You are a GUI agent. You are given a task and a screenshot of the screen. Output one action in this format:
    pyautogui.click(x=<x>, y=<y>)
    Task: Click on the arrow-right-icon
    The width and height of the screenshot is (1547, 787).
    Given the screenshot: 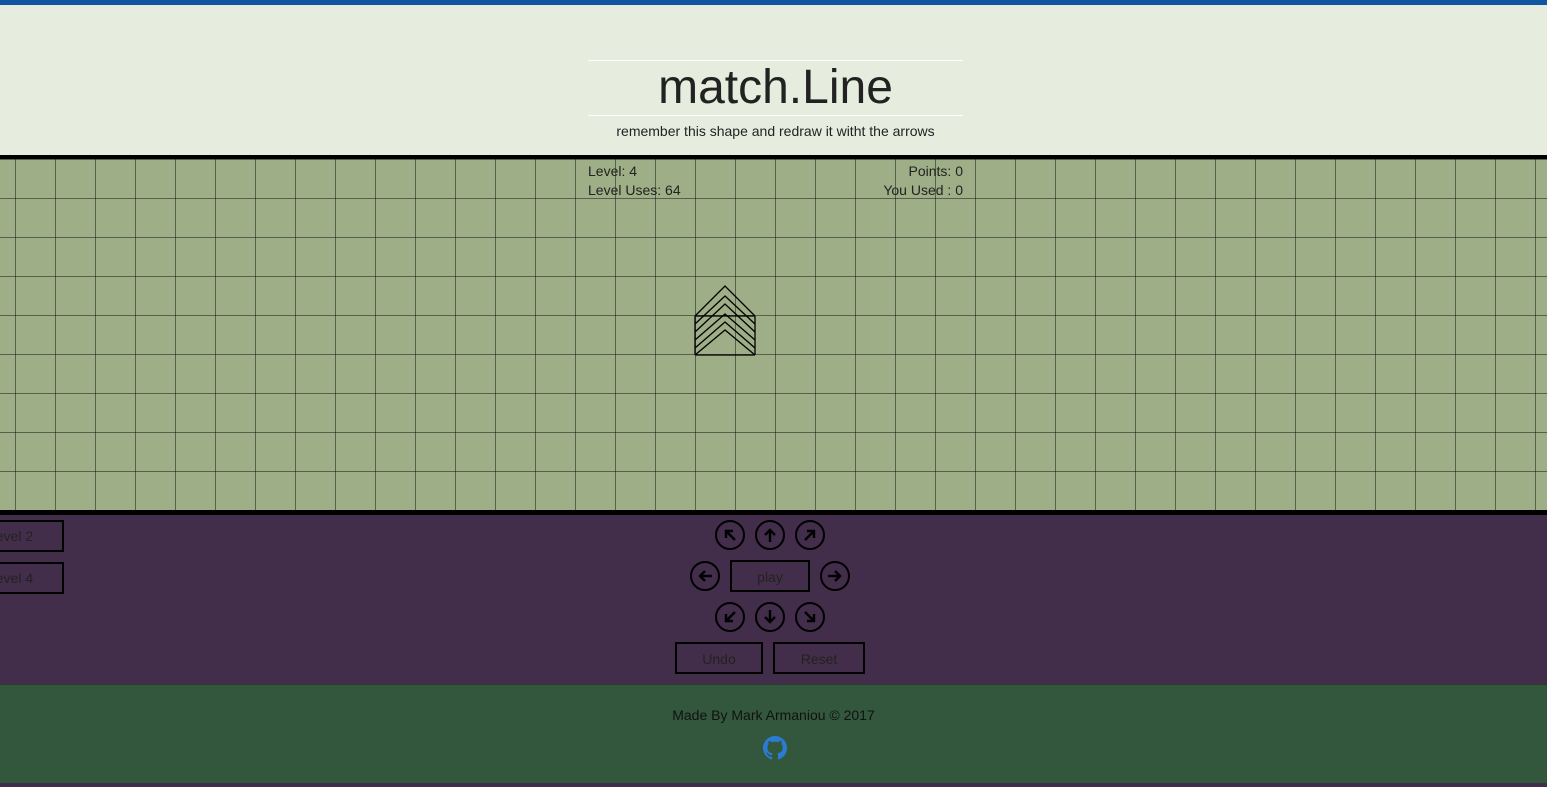 What is the action you would take?
    pyautogui.click(x=835, y=576)
    